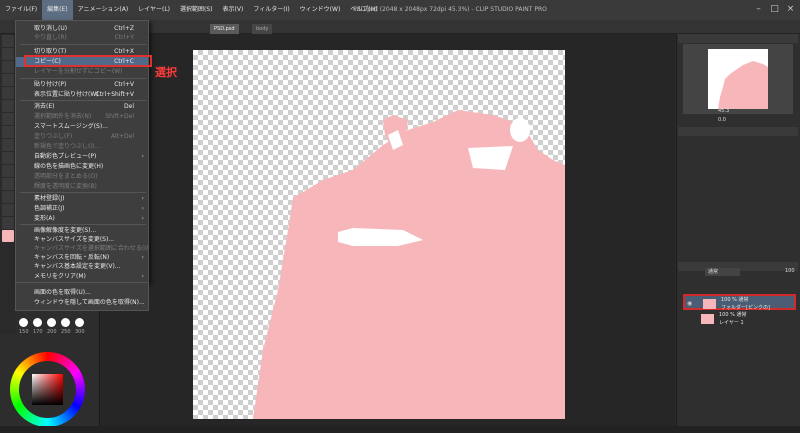 The height and width of the screenshot is (433, 800). Describe the element at coordinates (82, 107) in the screenshot. I see `menu-item-clear: 消去(E) Del` at that location.